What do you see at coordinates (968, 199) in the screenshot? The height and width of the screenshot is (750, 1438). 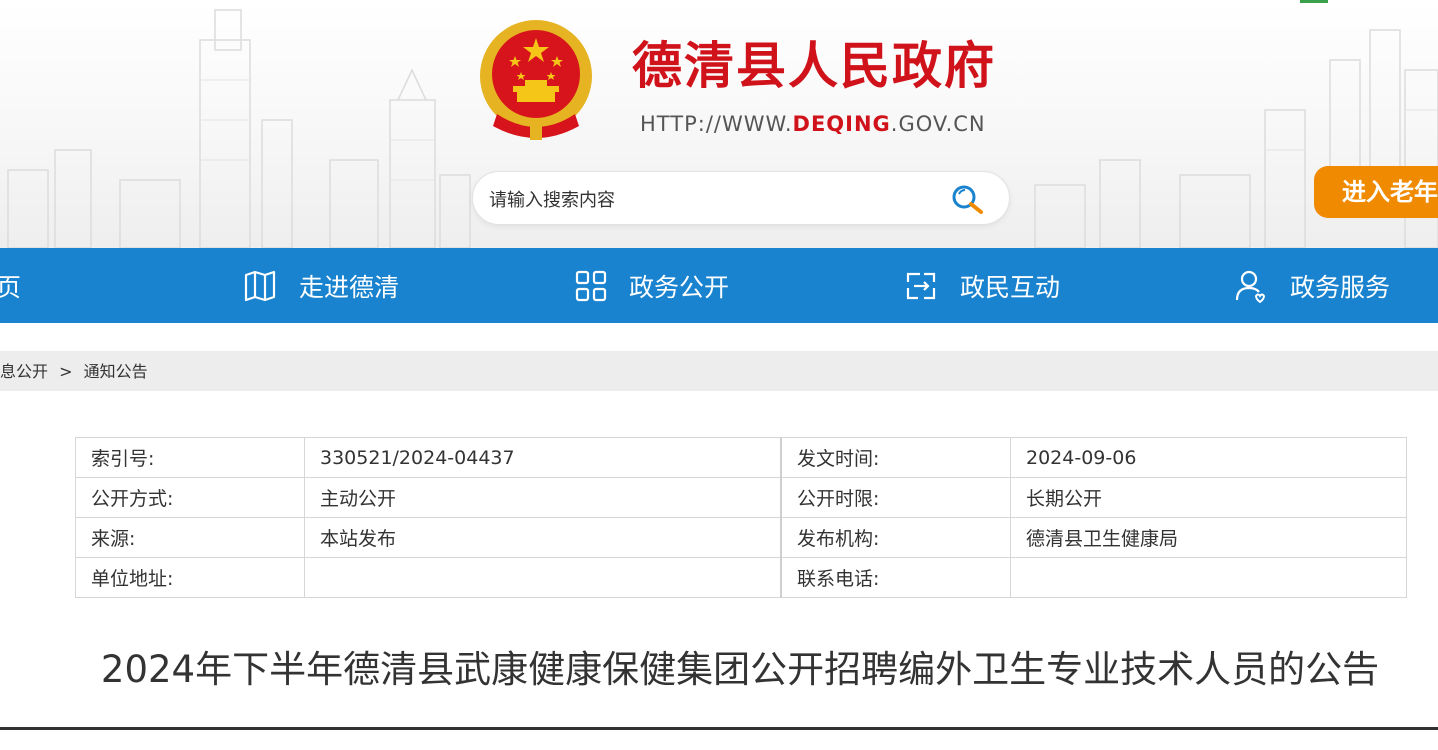 I see `magnifier-icon` at bounding box center [968, 199].